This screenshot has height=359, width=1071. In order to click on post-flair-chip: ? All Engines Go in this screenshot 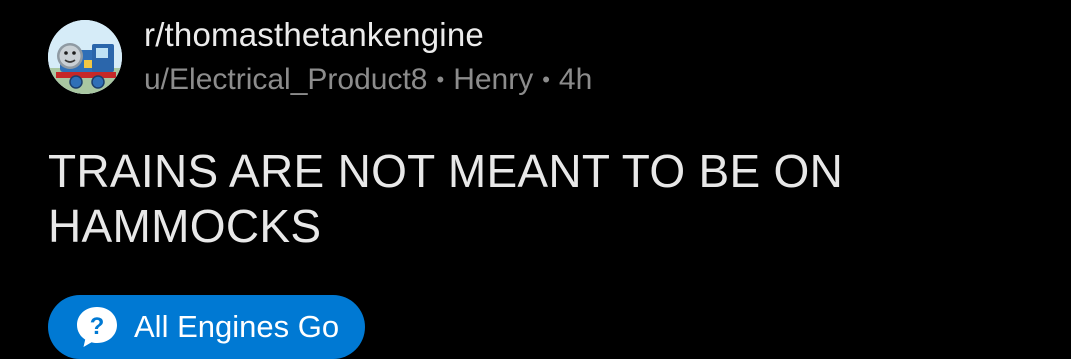, I will do `click(207, 327)`.